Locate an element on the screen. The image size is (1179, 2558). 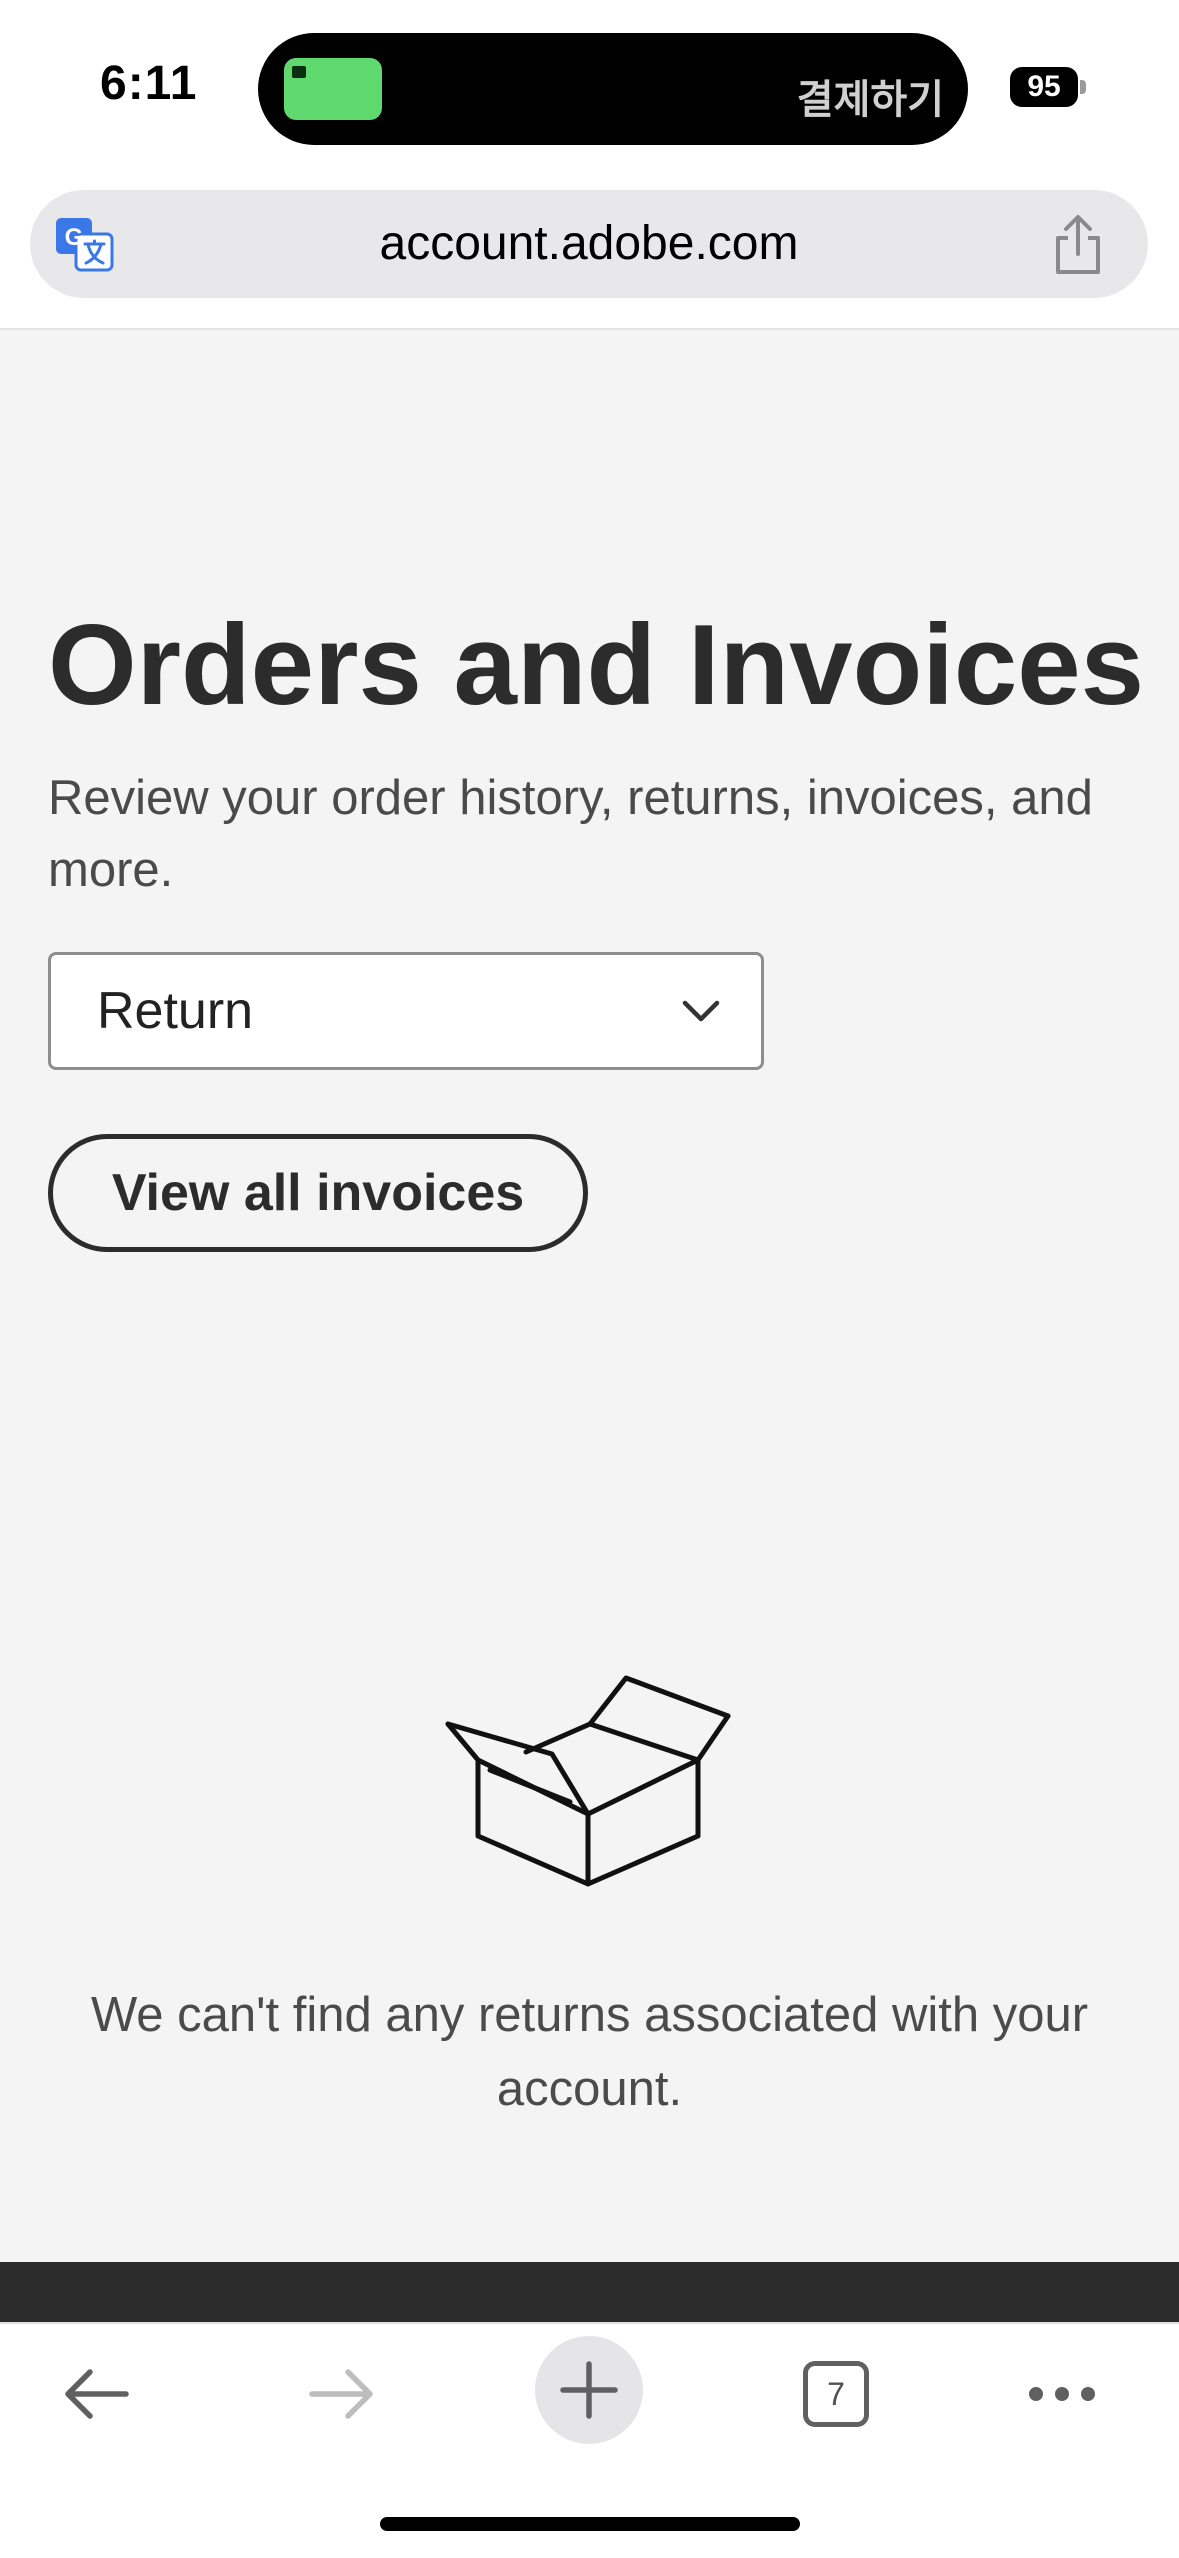
battery-tip is located at coordinates (1083, 87).